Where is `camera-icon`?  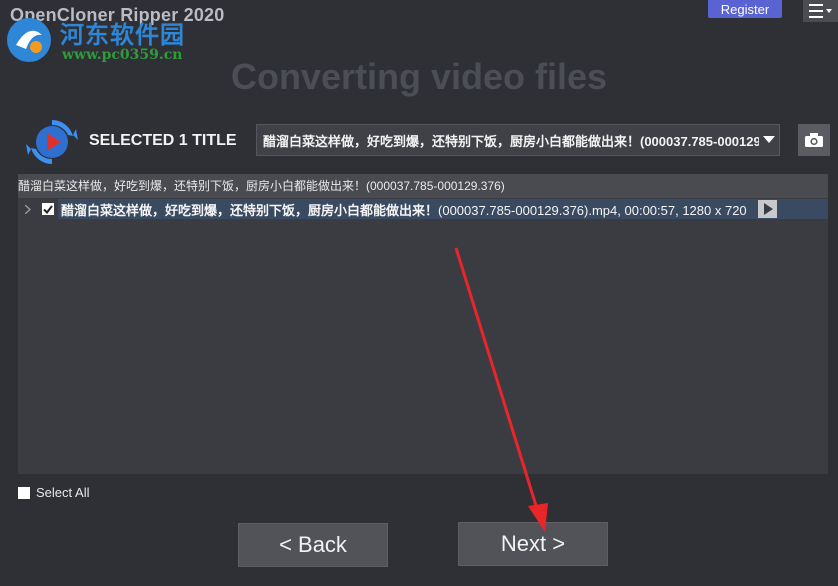 camera-icon is located at coordinates (814, 140).